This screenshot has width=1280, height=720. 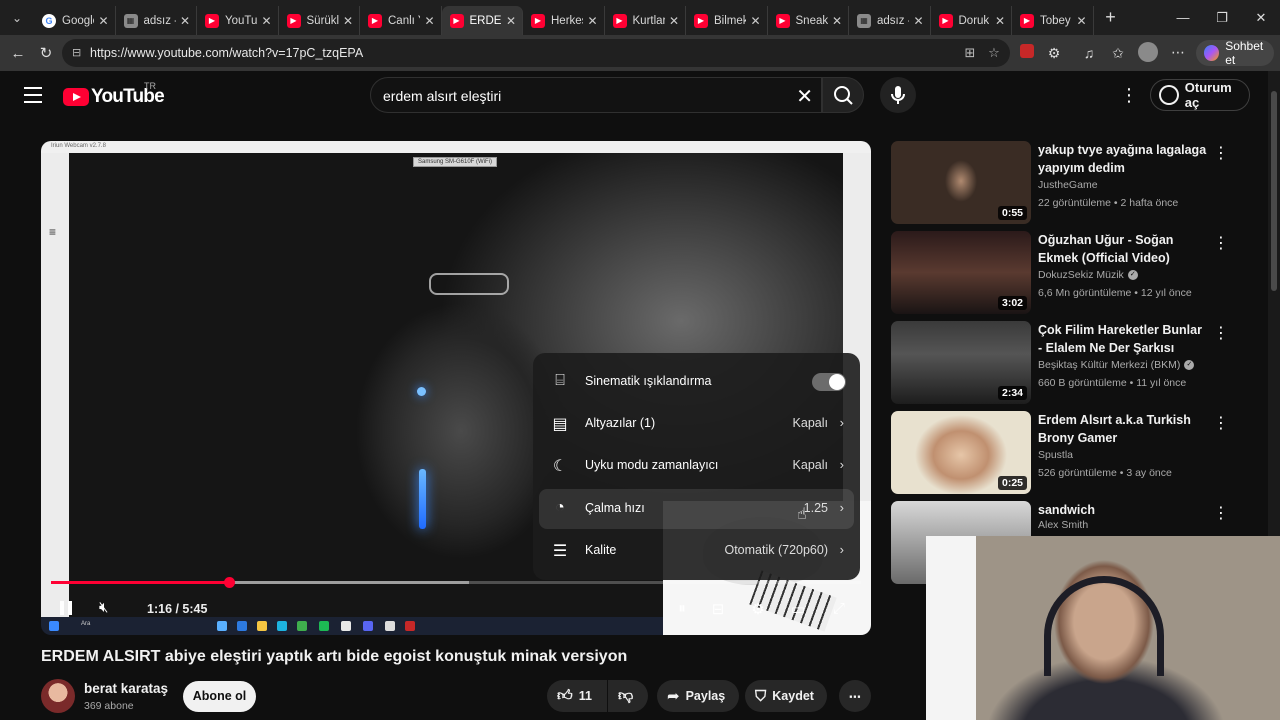 I want to click on video-thumbnail: 2:34, so click(x=961, y=362).